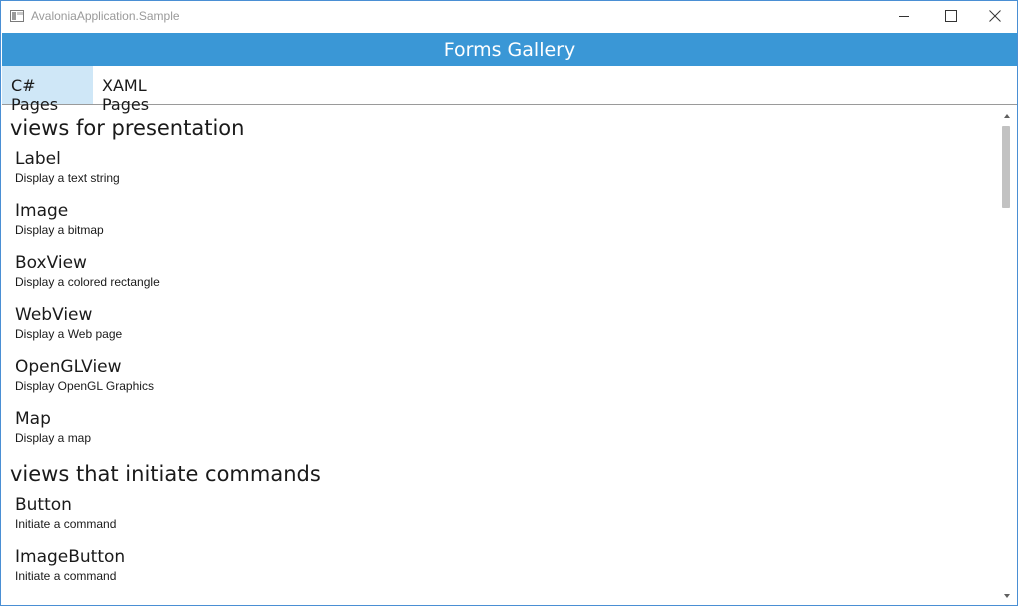 The width and height of the screenshot is (1018, 606). What do you see at coordinates (53, 427) in the screenshot?
I see `list-item-map: Map Display a map` at bounding box center [53, 427].